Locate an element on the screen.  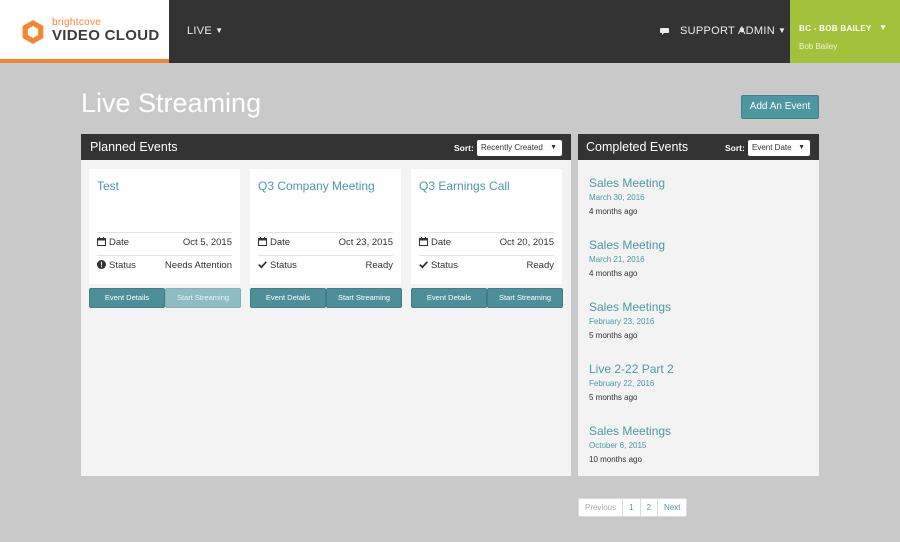
completed-events-header: Completed Events Sort: Event Date ▼ is located at coordinates (698, 147).